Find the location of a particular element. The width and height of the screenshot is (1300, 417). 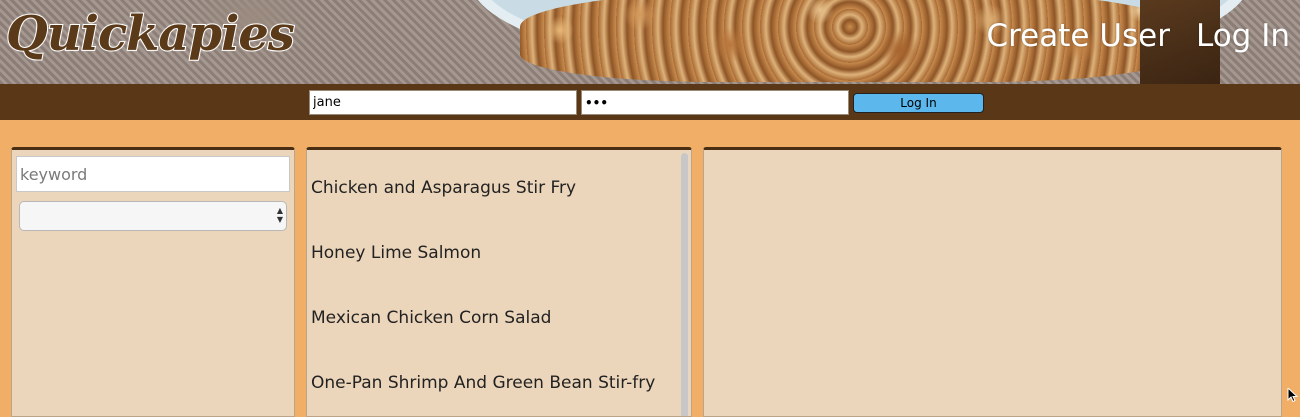

recipe-list-item: One-Pan Shrimp And Green Bean Stir-fry is located at coordinates (491, 380).